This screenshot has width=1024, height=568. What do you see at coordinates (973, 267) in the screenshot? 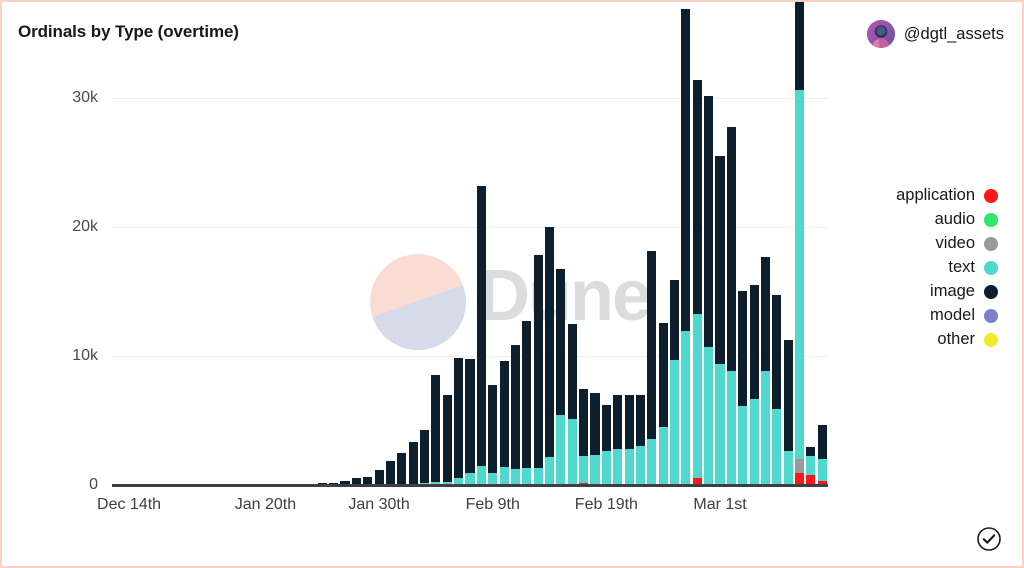
I see `legend-item-text: text` at bounding box center [973, 267].